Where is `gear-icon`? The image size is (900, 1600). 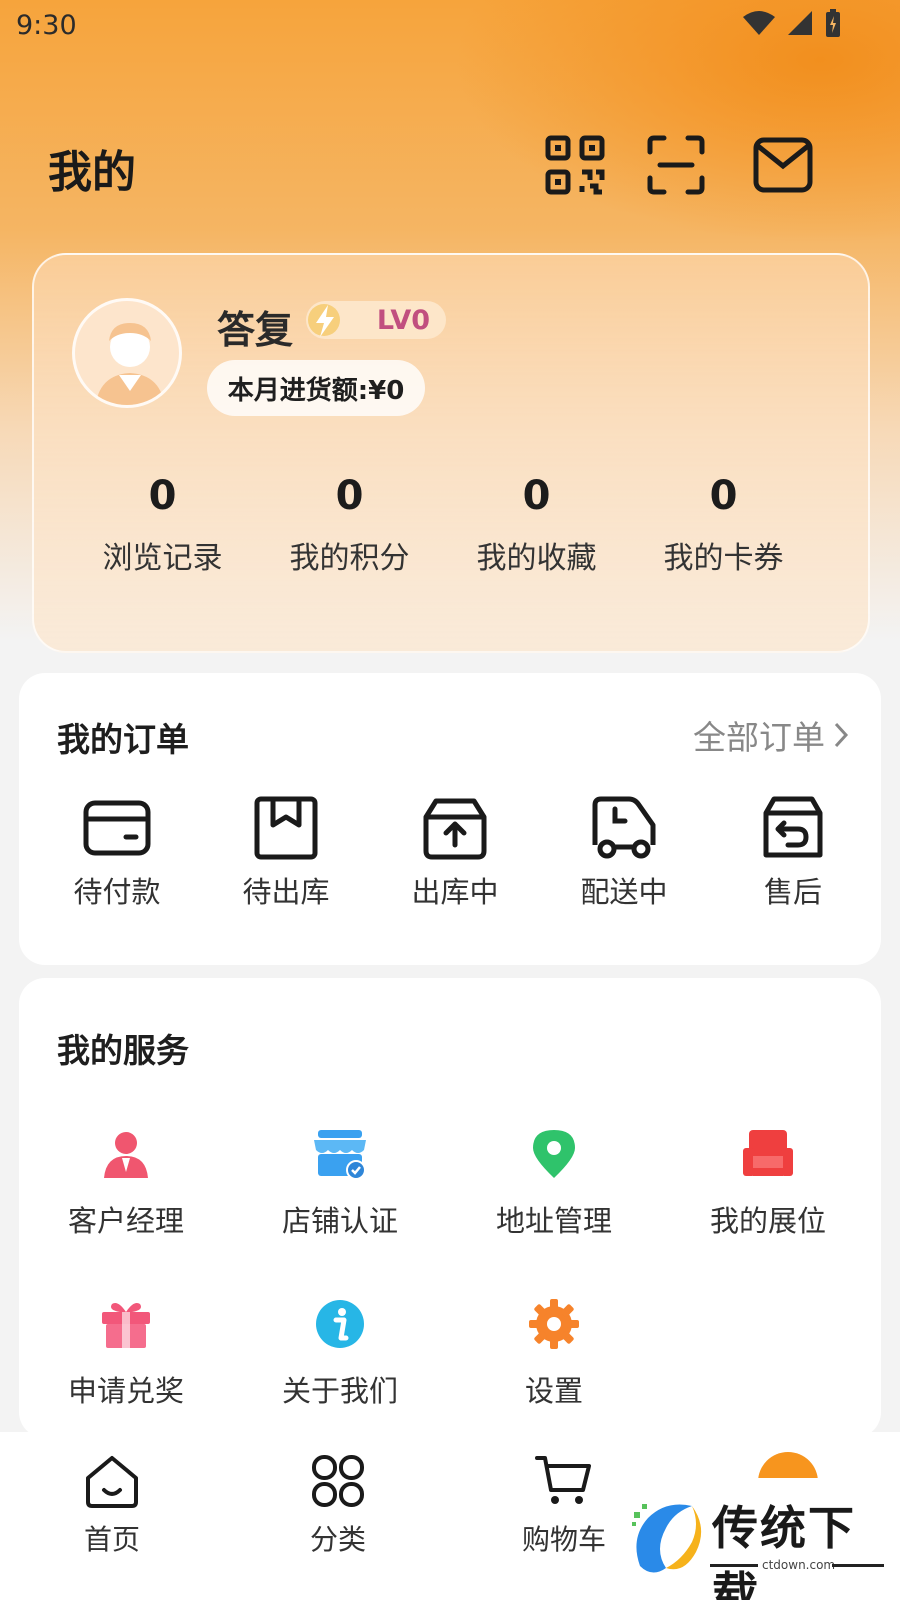
gear-icon is located at coordinates (554, 1324).